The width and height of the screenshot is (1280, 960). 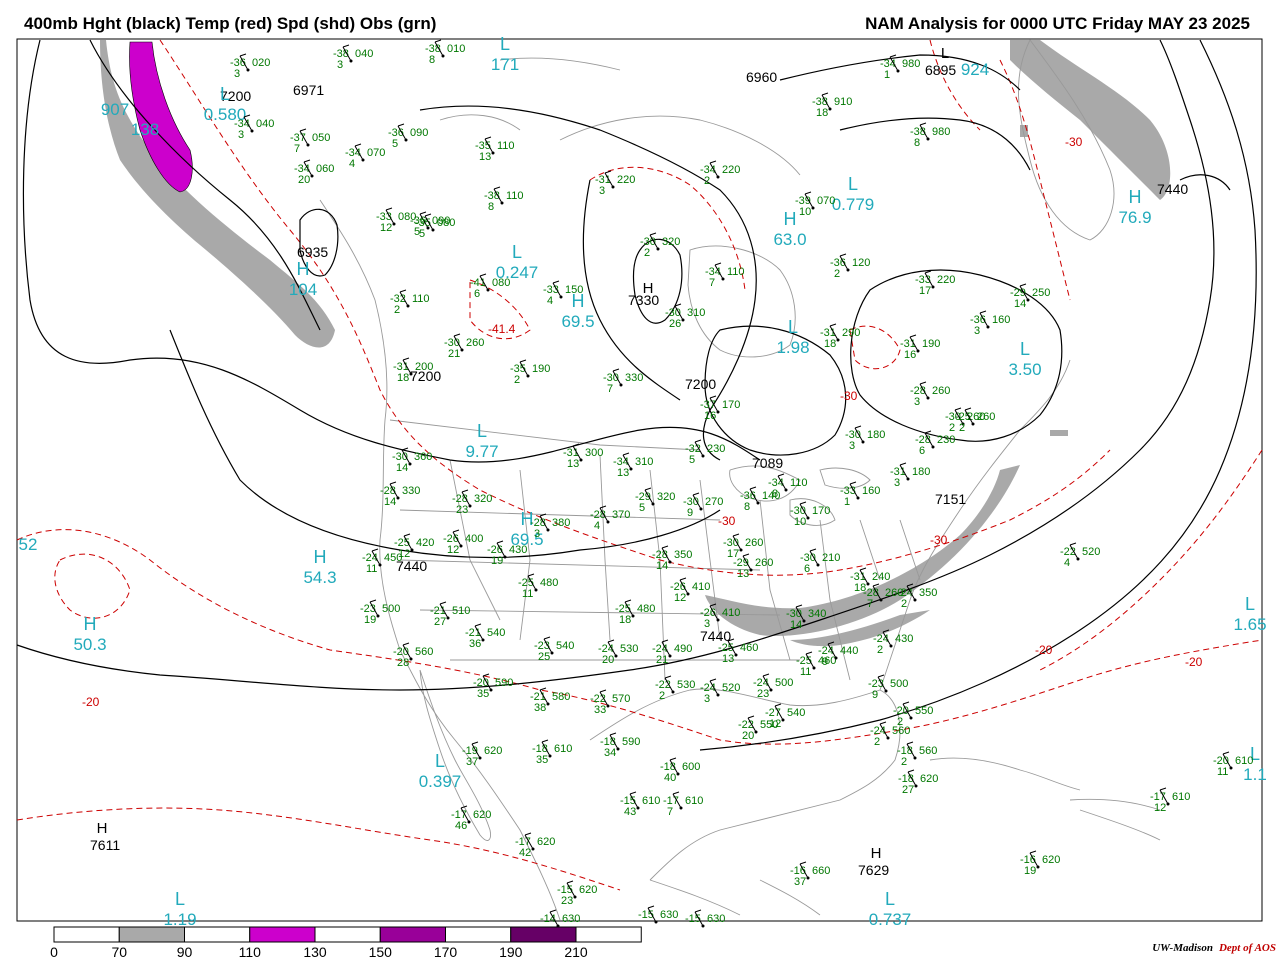 I want to click on station-dewpoint: 6, so click(x=922, y=451).